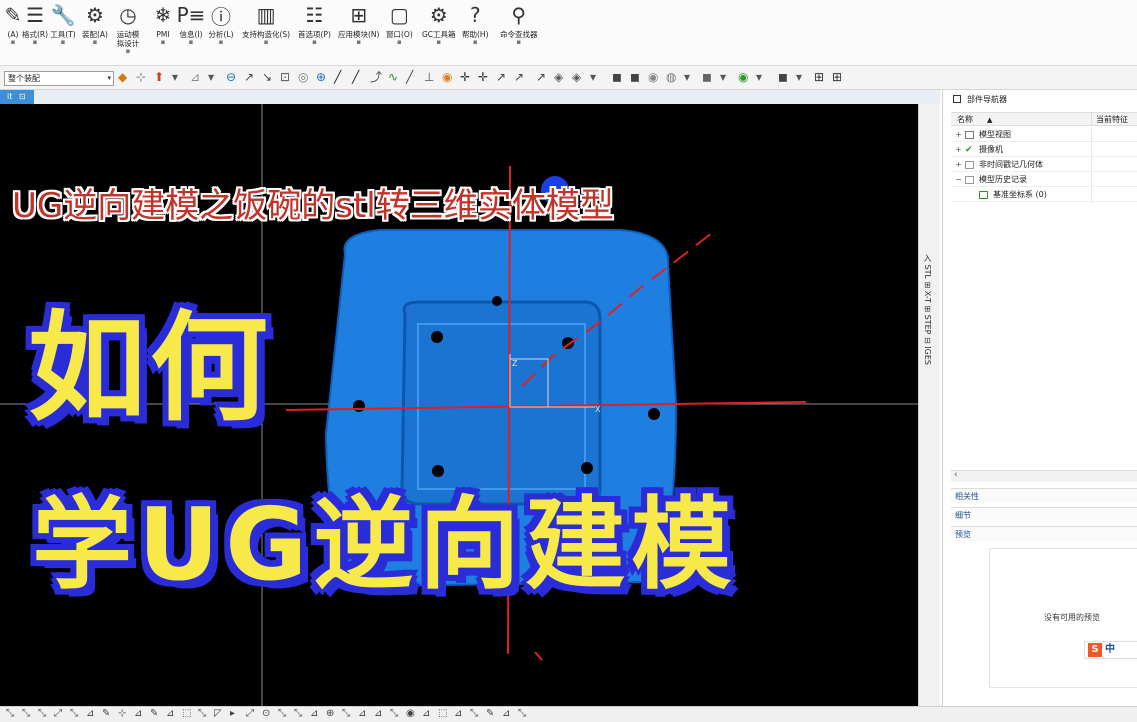 The image size is (1137, 722). I want to click on ribbon-button-9: ☷ 首选项(P) ▪, so click(314, 32).